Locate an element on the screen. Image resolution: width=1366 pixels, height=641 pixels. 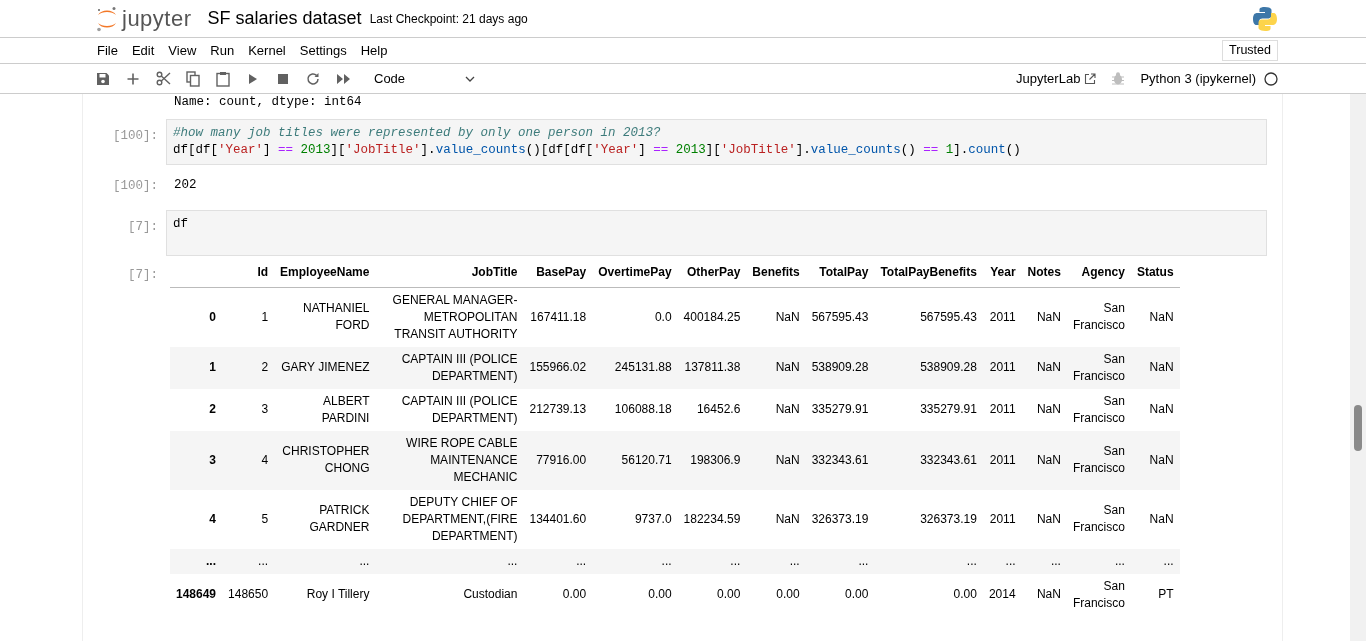
table-cell: 335279.91 is located at coordinates (928, 409).